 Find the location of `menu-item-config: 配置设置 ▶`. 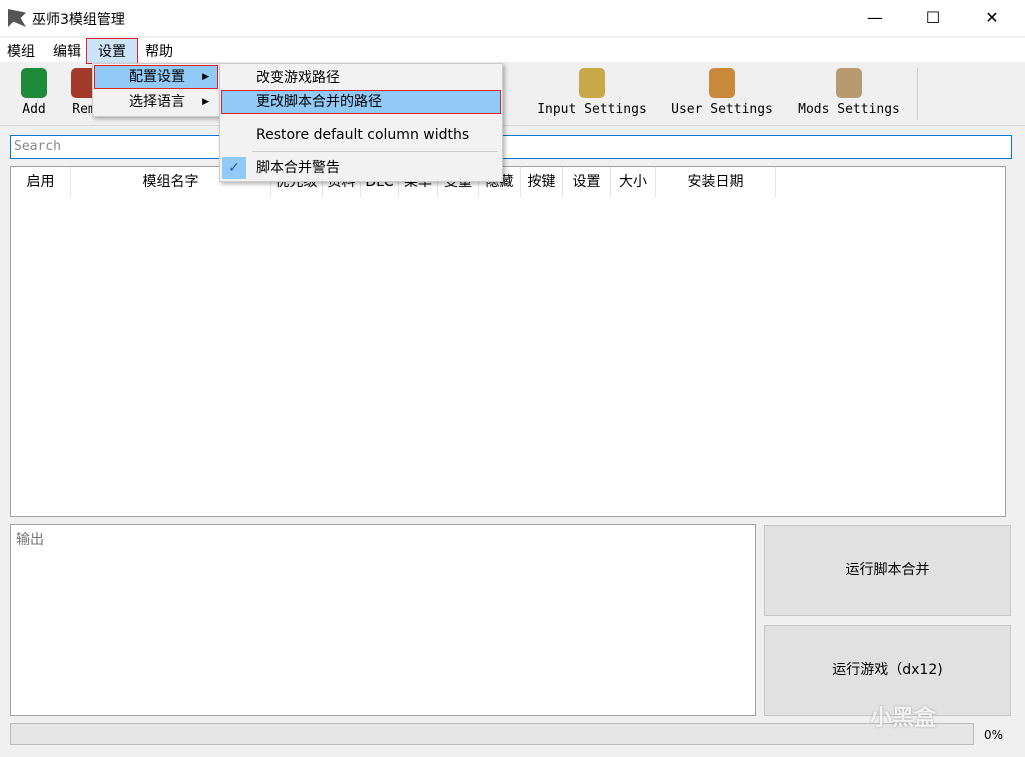

menu-item-config: 配置设置 ▶ is located at coordinates (156, 77).